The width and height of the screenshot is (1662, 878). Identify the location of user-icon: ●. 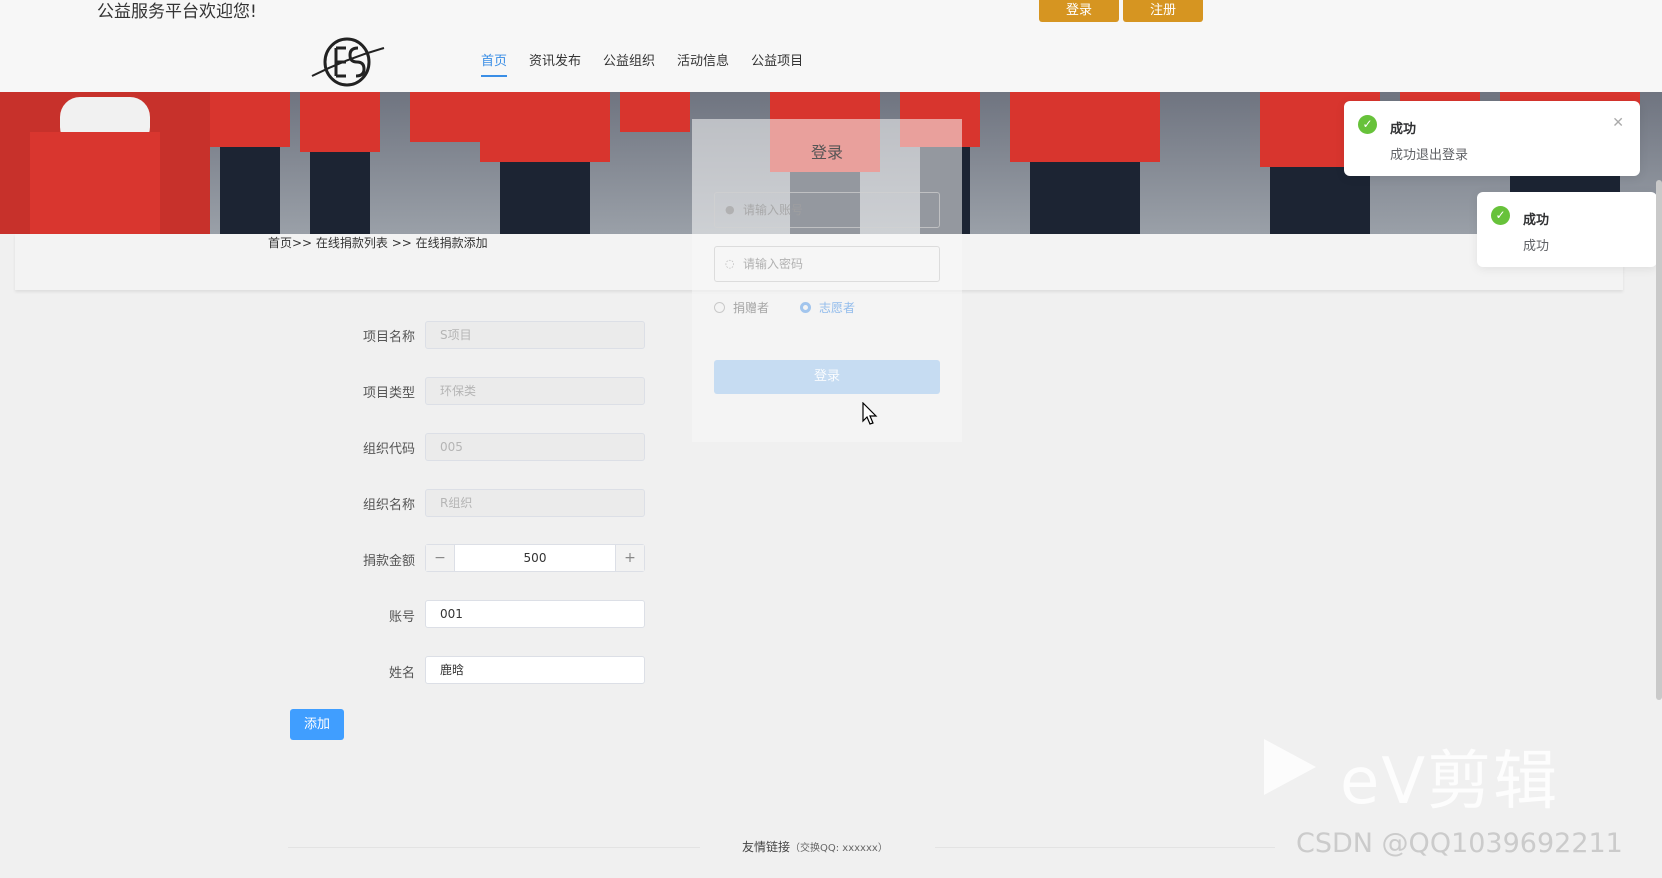
(730, 209).